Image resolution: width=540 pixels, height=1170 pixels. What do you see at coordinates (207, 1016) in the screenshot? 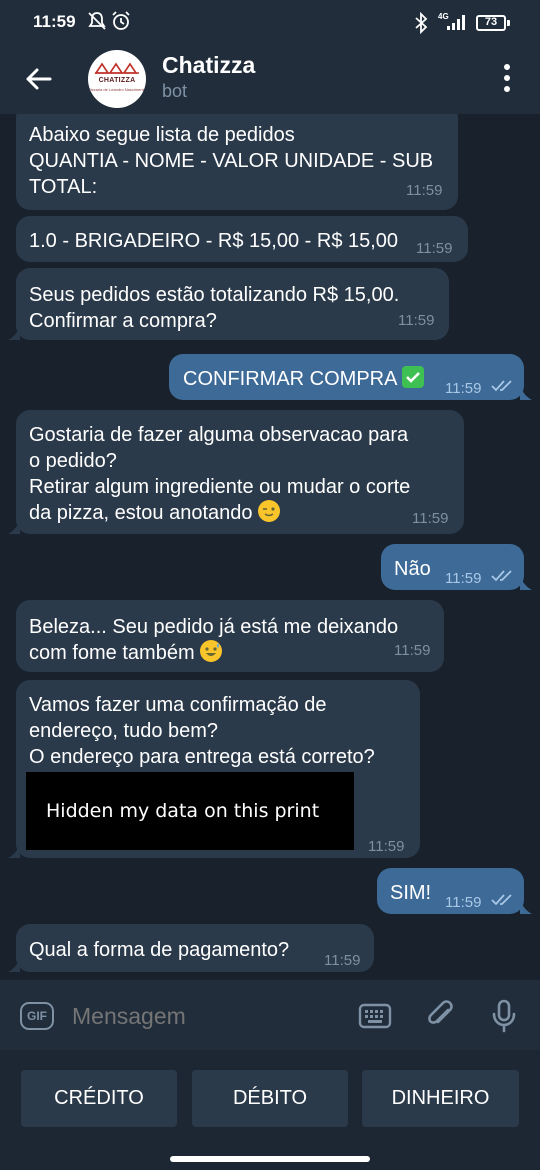
I see `message-input` at bounding box center [207, 1016].